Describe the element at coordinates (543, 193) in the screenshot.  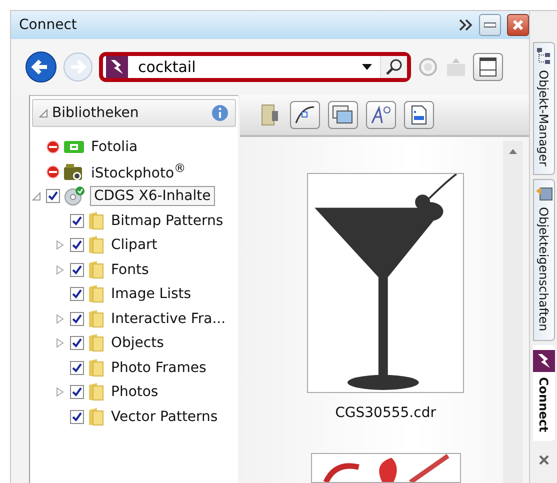
I see `properties-icon` at that location.